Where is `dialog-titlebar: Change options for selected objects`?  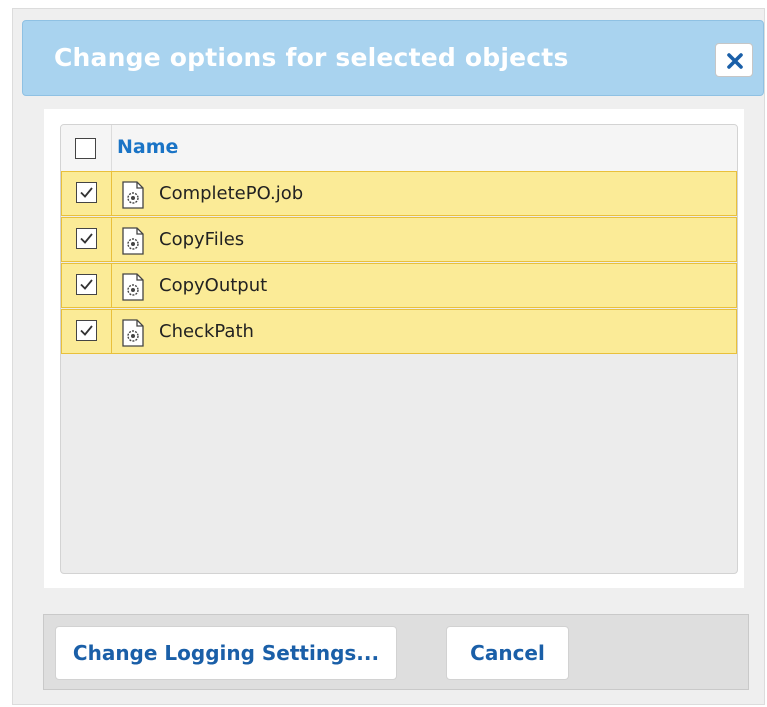
dialog-titlebar: Change options for selected objects is located at coordinates (393, 58).